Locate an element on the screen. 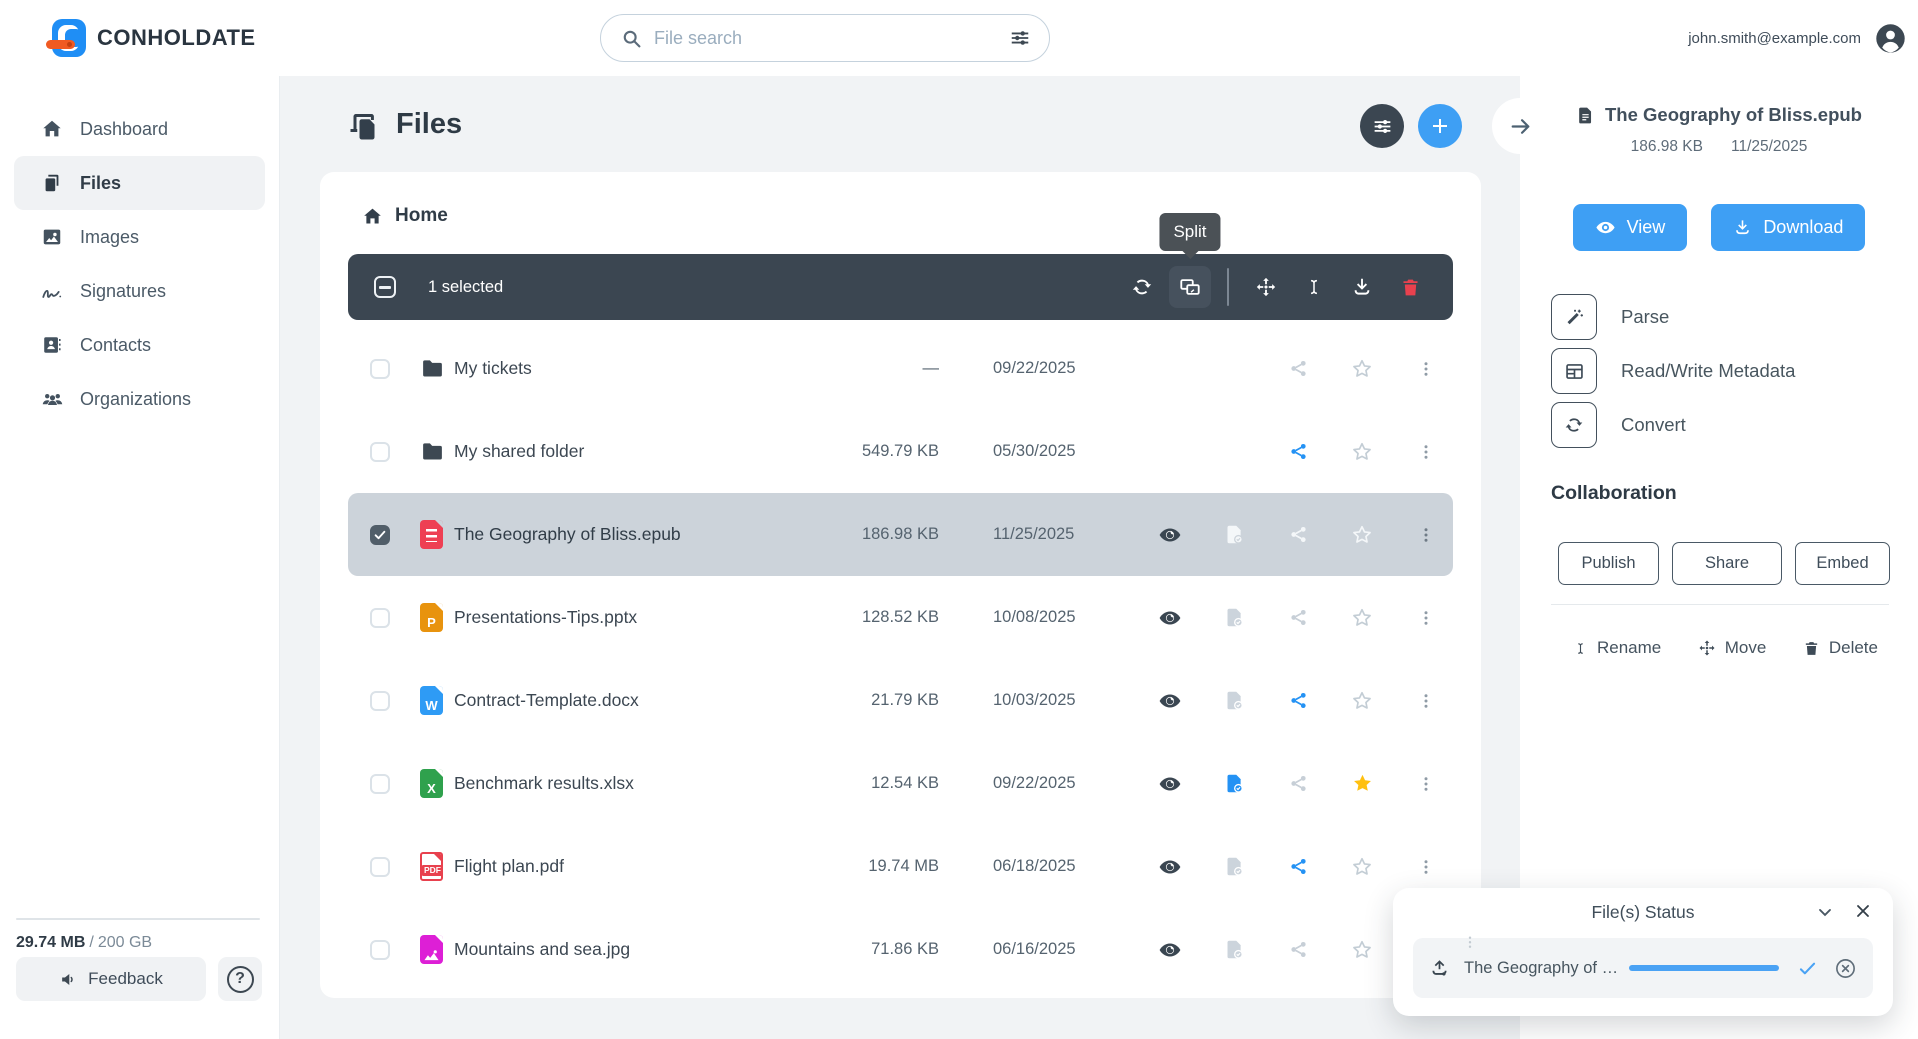 This screenshot has width=1918, height=1039. download-button: Download is located at coordinates (1788, 227).